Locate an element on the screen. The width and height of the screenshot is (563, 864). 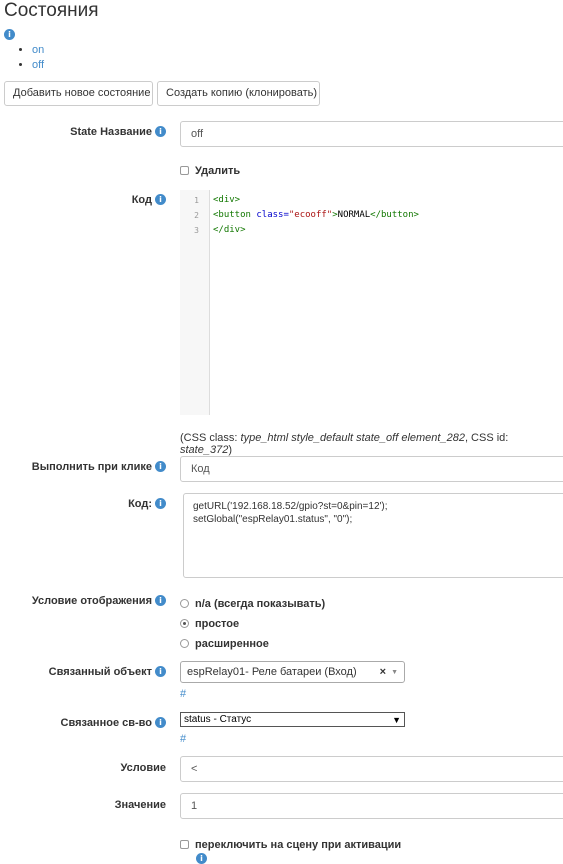
state-link-off: off is located at coordinates (38, 65).